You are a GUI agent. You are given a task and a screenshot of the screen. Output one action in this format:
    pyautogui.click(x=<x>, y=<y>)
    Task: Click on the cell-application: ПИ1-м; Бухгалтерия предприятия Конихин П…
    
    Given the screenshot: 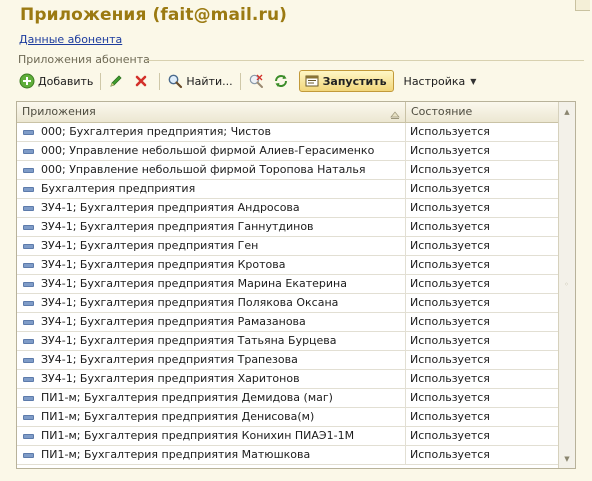 What is the action you would take?
    pyautogui.click(x=211, y=436)
    